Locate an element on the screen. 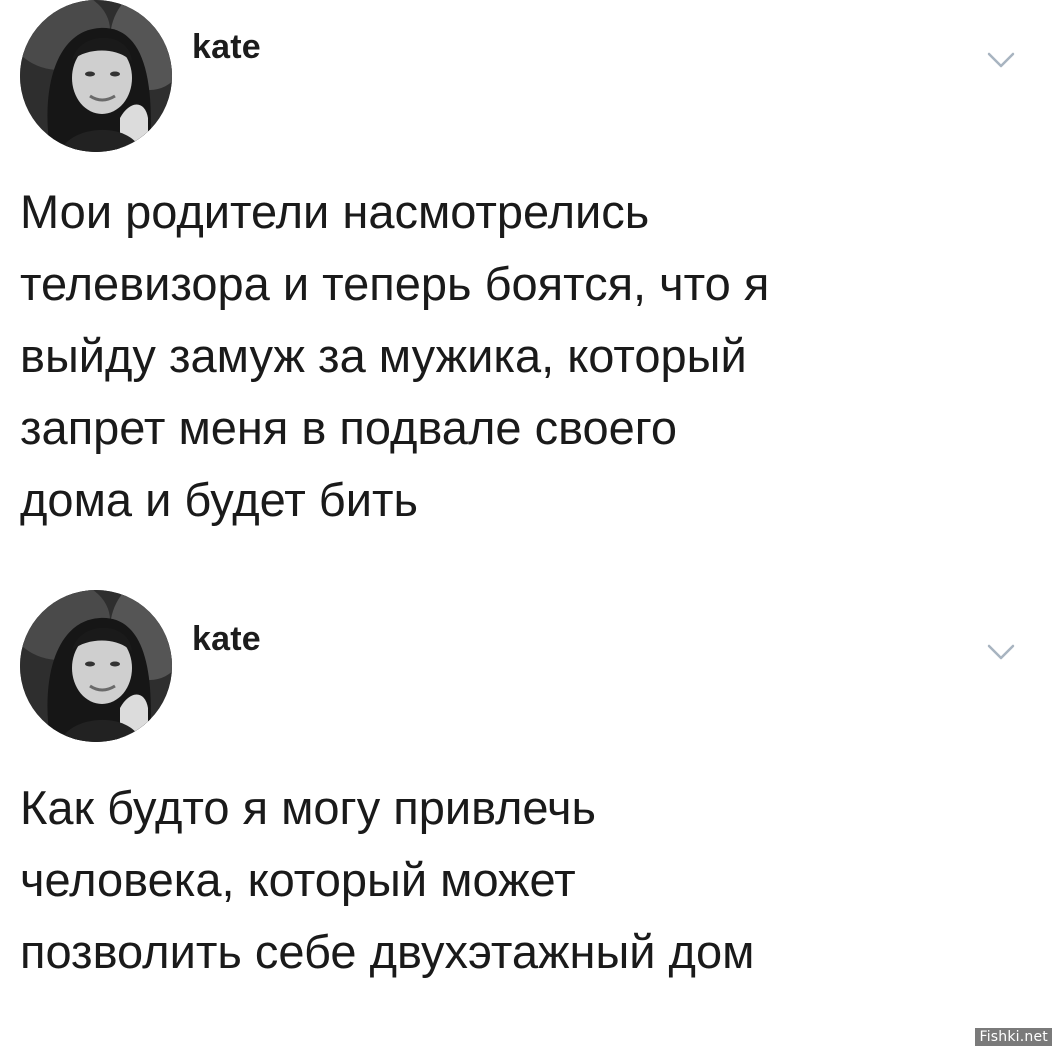 The image size is (1056, 1050). watermark: Fishki.net is located at coordinates (1013, 1037).